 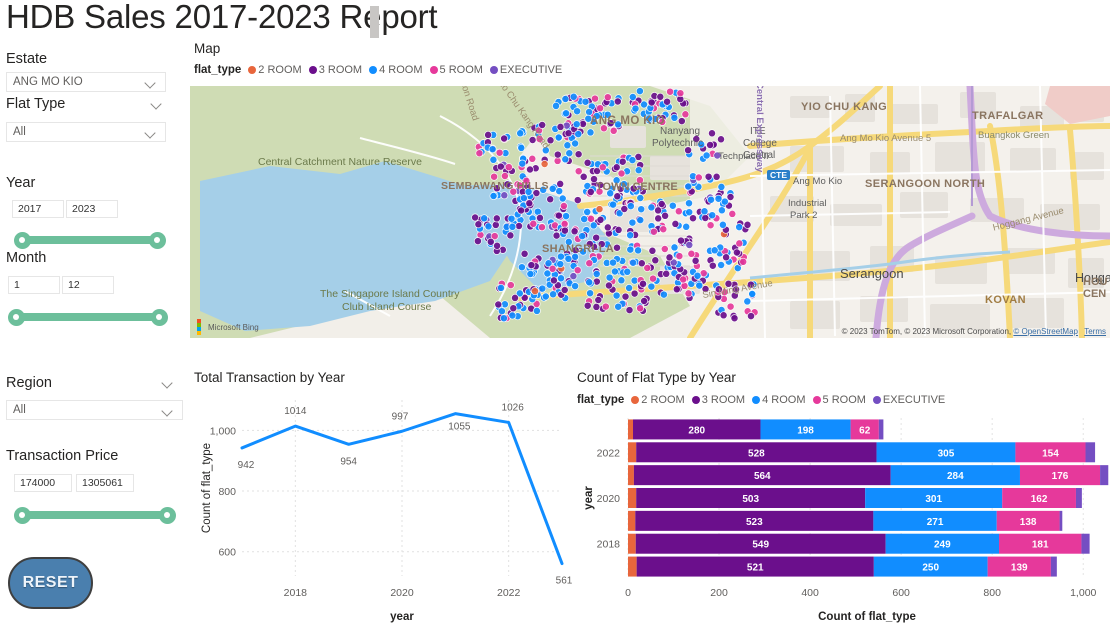 What do you see at coordinates (30, 209) in the screenshot?
I see `year-min-value: 2017` at bounding box center [30, 209].